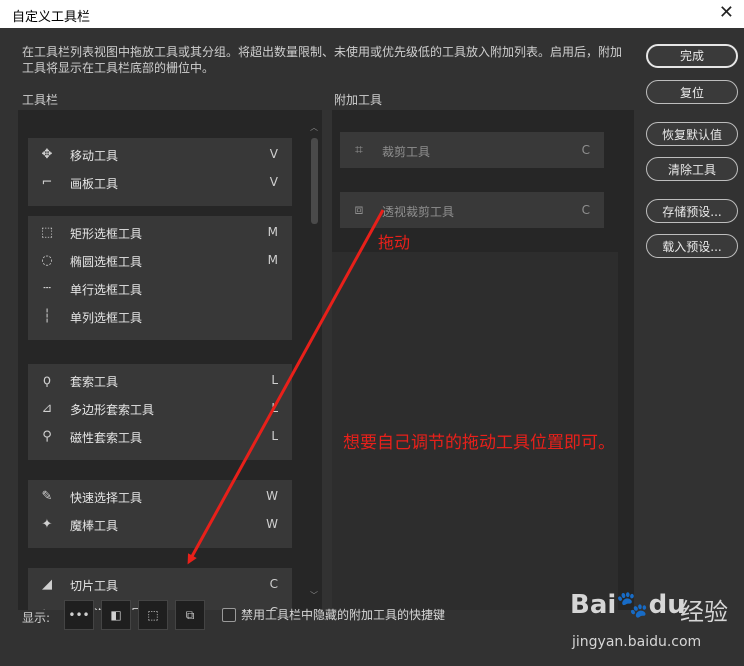 The width and height of the screenshot is (744, 666). I want to click on drag-annotation: 拖动, so click(394, 242).